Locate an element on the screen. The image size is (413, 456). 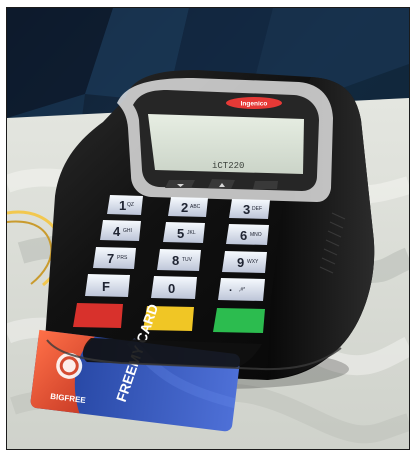
key-9-main-label: 9 is located at coordinates (240, 262).